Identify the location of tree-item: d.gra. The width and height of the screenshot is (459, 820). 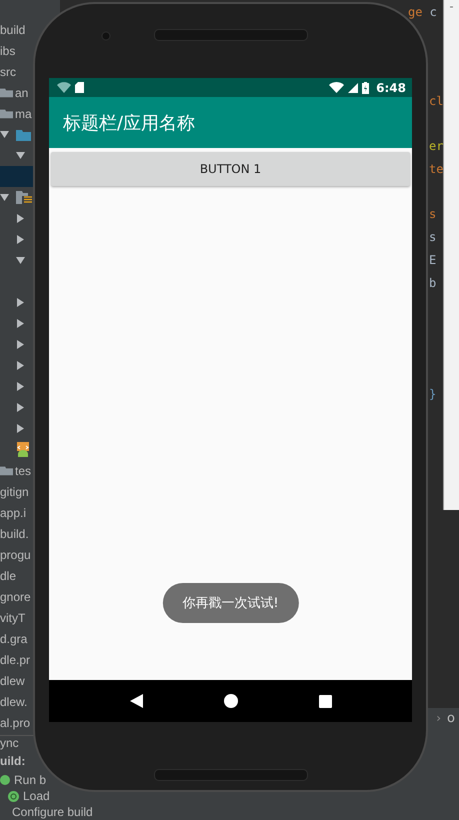
(14, 639).